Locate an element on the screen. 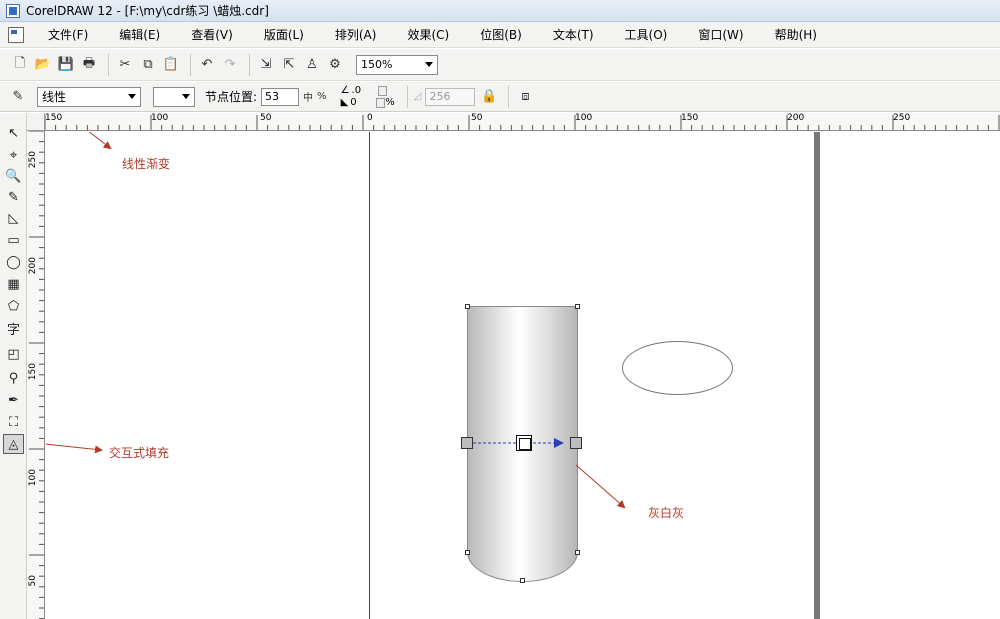  zoom-level-select: 150% is located at coordinates (397, 64).